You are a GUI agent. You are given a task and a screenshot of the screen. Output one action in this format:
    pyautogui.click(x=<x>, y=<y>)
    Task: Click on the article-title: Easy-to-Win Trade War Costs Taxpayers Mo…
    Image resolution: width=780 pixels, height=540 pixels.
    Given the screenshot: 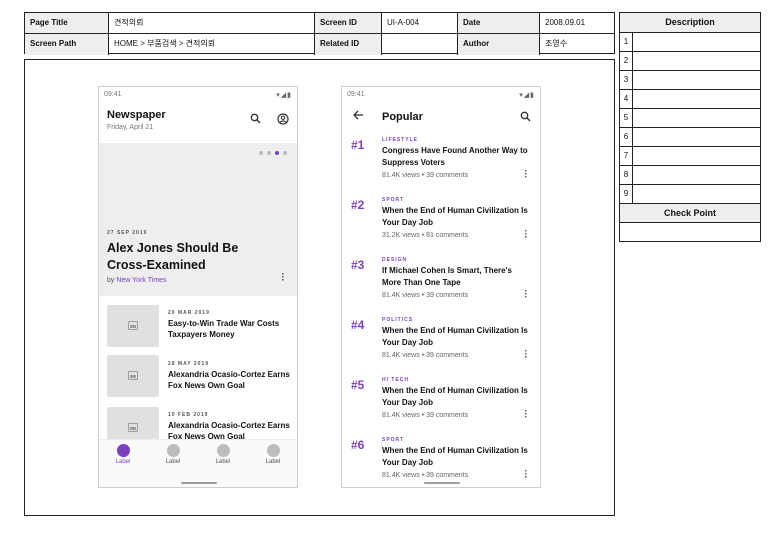 What is the action you would take?
    pyautogui.click(x=230, y=329)
    